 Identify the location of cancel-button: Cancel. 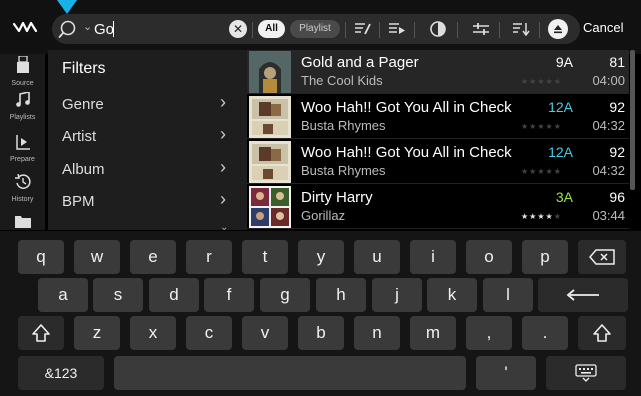
(603, 27).